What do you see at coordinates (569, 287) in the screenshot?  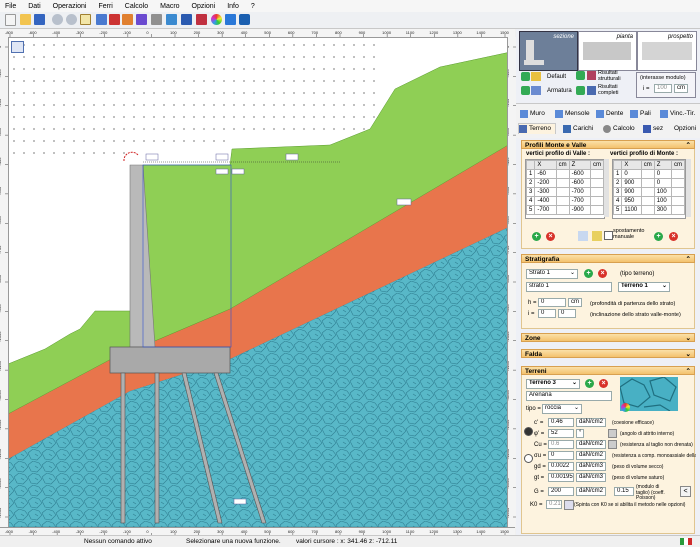 I see `strato-name-input: strato 1` at bounding box center [569, 287].